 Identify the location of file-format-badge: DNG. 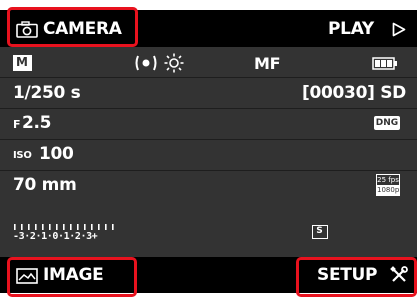
(387, 123).